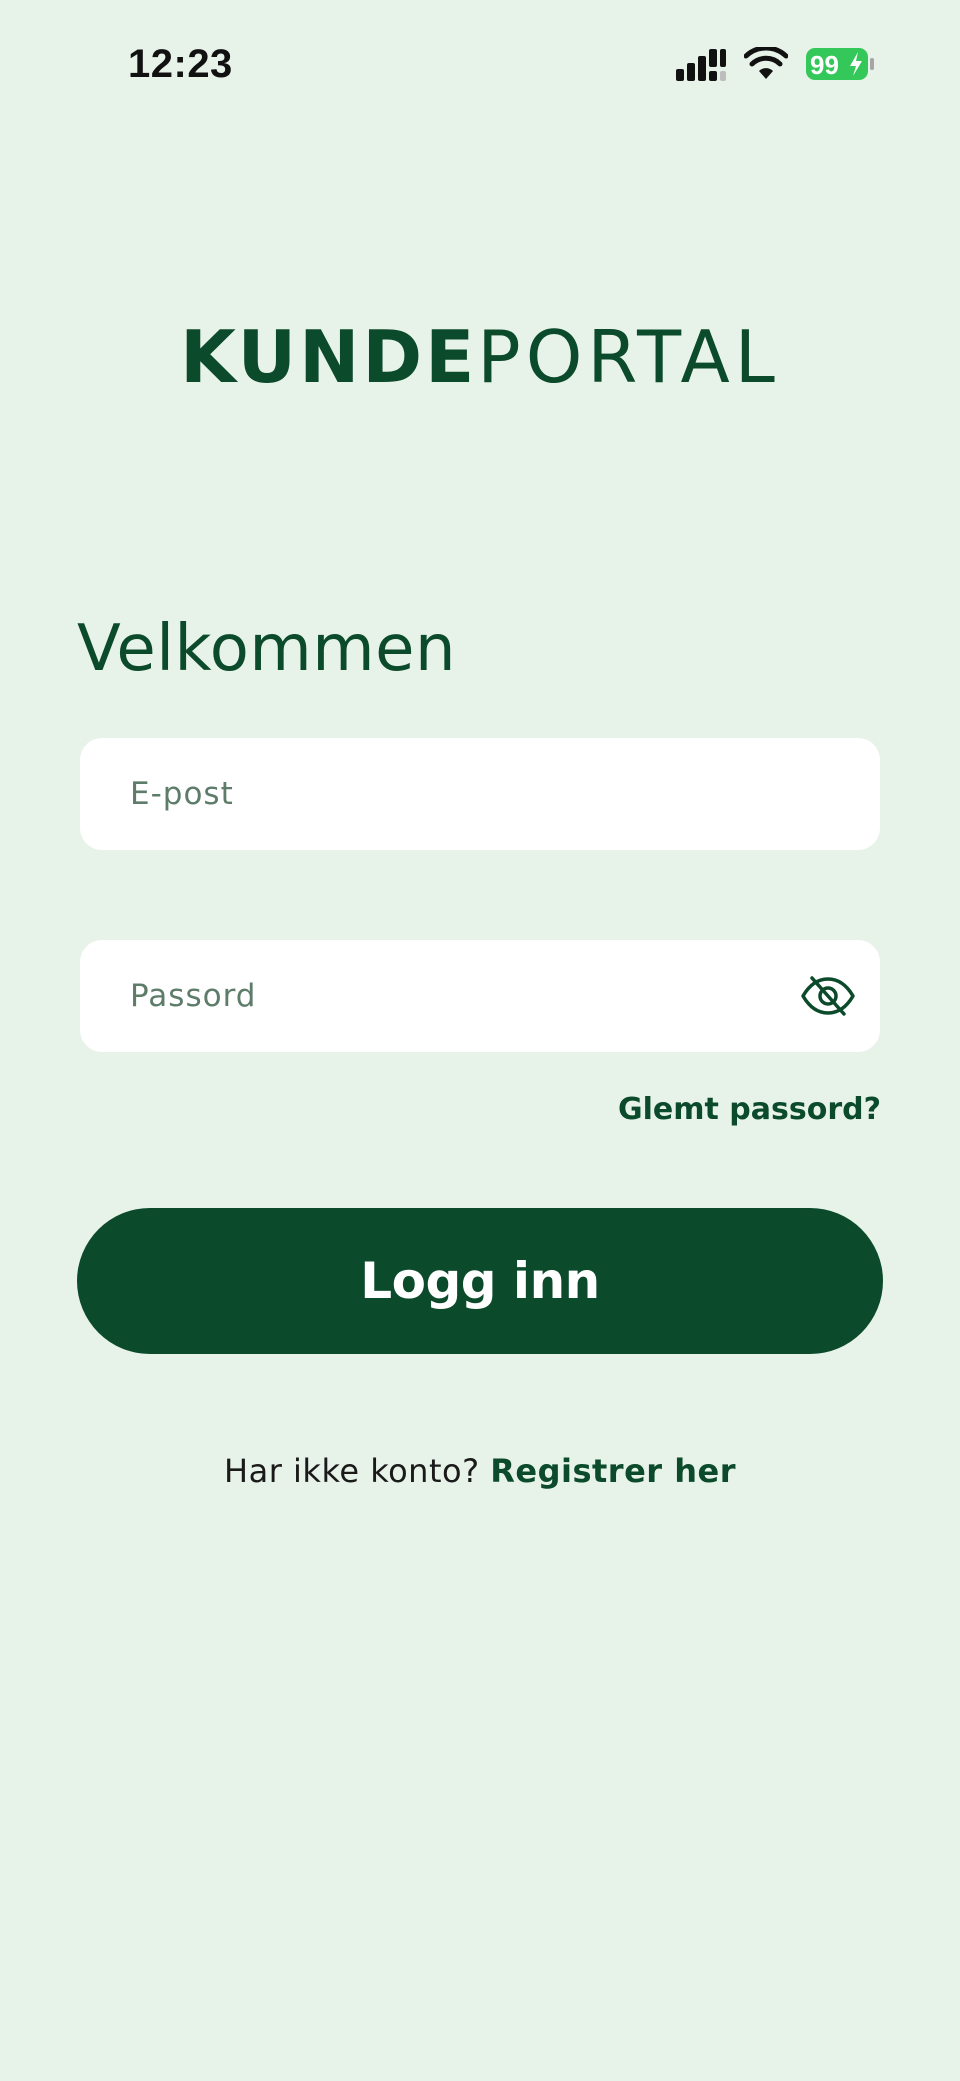 The image size is (960, 2081). I want to click on status-icons: 99, so click(776, 64).